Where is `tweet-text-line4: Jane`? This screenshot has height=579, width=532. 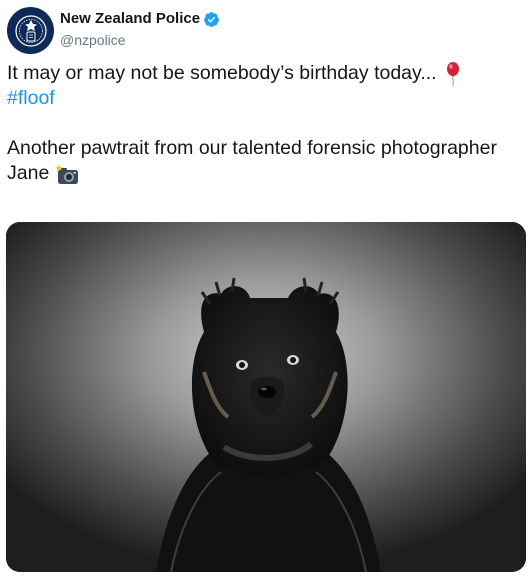 tweet-text-line4: Jane is located at coordinates (28, 173).